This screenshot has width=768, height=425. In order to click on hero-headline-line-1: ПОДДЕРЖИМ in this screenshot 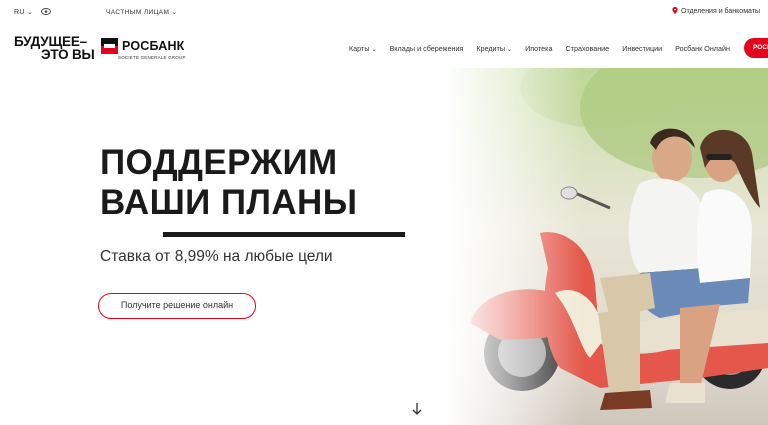, I will do `click(219, 162)`.